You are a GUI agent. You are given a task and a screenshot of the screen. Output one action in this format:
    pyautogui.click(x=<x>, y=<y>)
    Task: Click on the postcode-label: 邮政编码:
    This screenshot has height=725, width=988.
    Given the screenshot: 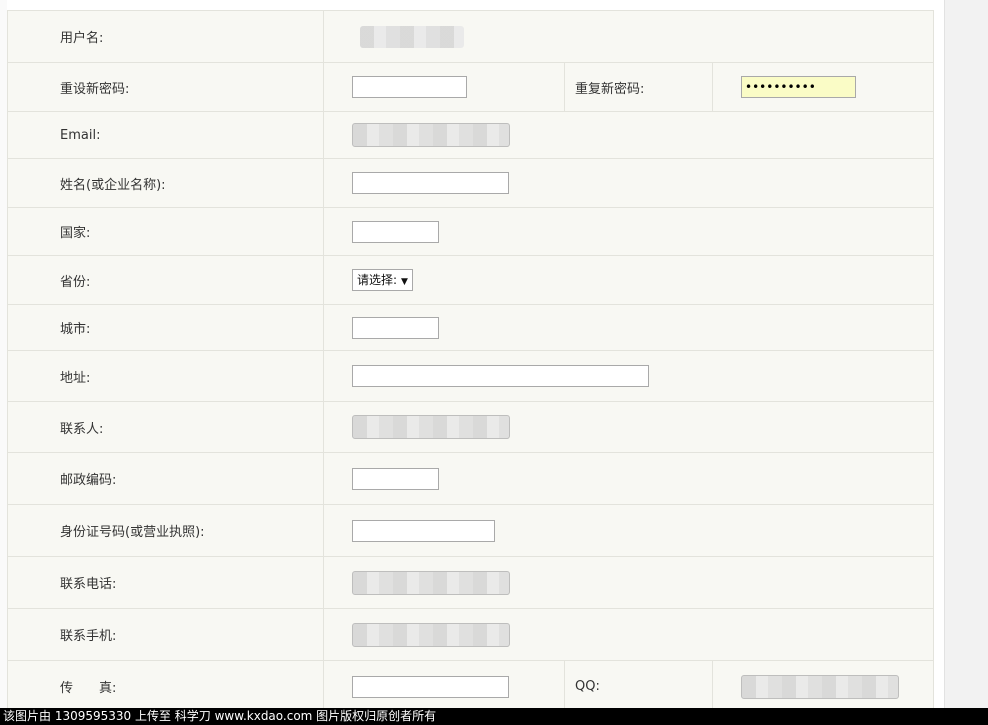 What is the action you would take?
    pyautogui.click(x=165, y=478)
    